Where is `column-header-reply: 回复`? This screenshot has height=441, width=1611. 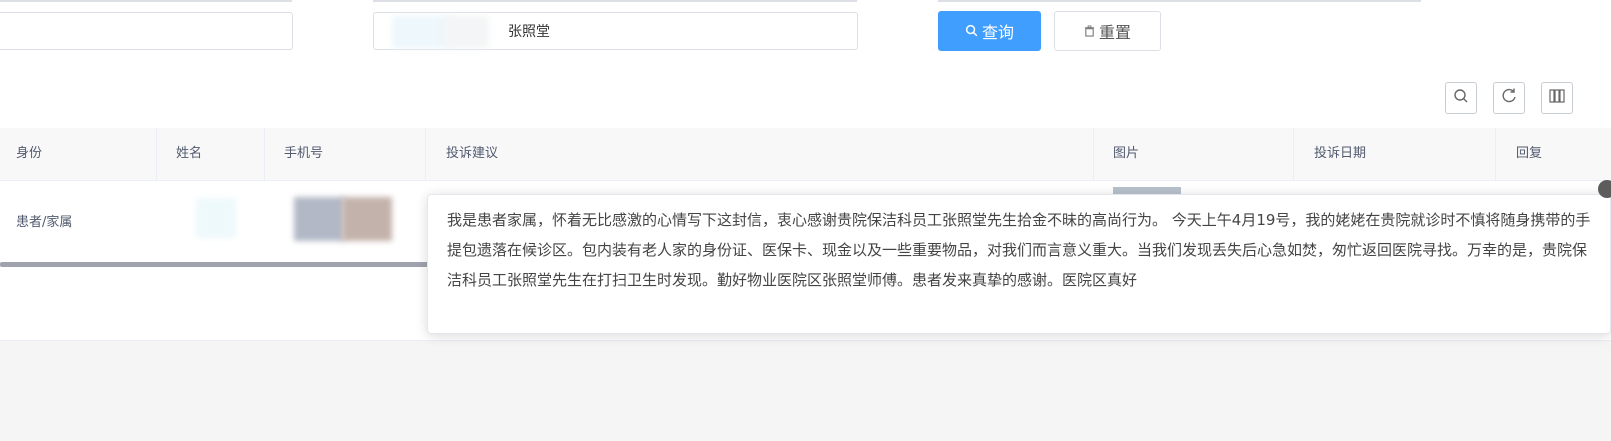
column-header-reply: 回复 is located at coordinates (1529, 154).